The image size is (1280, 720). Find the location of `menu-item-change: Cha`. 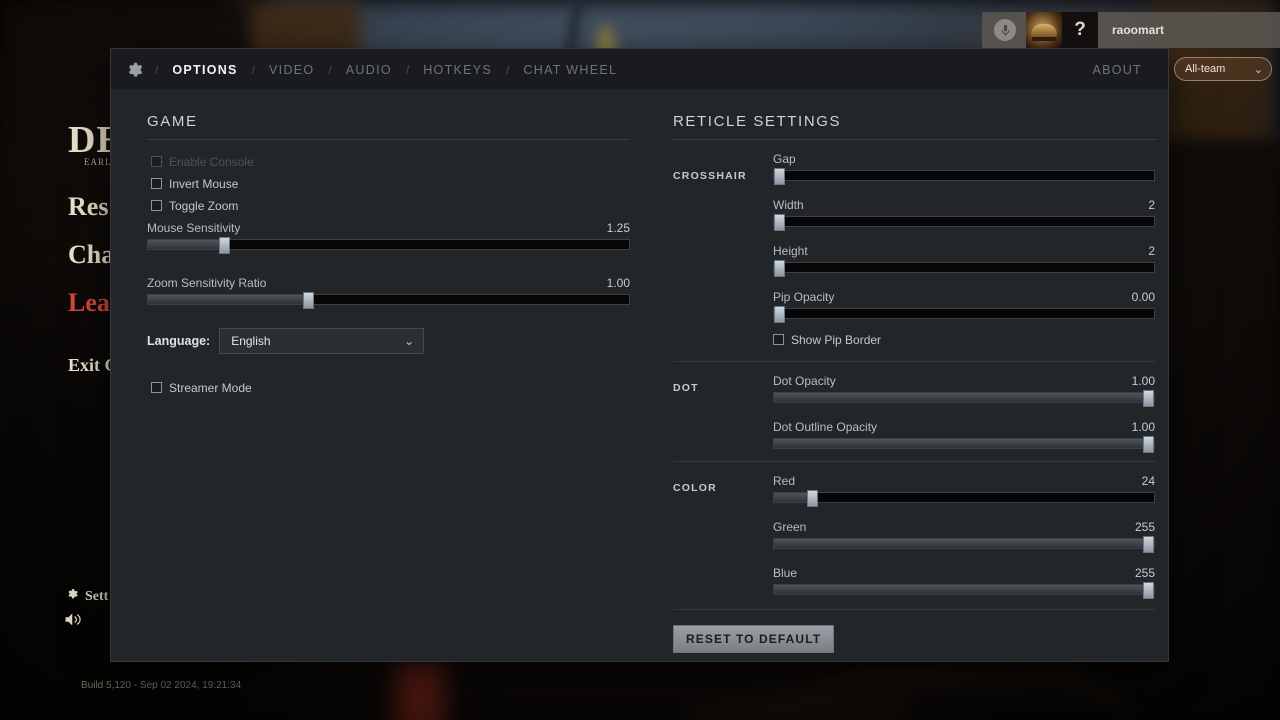

menu-item-change: Cha is located at coordinates (91, 255).